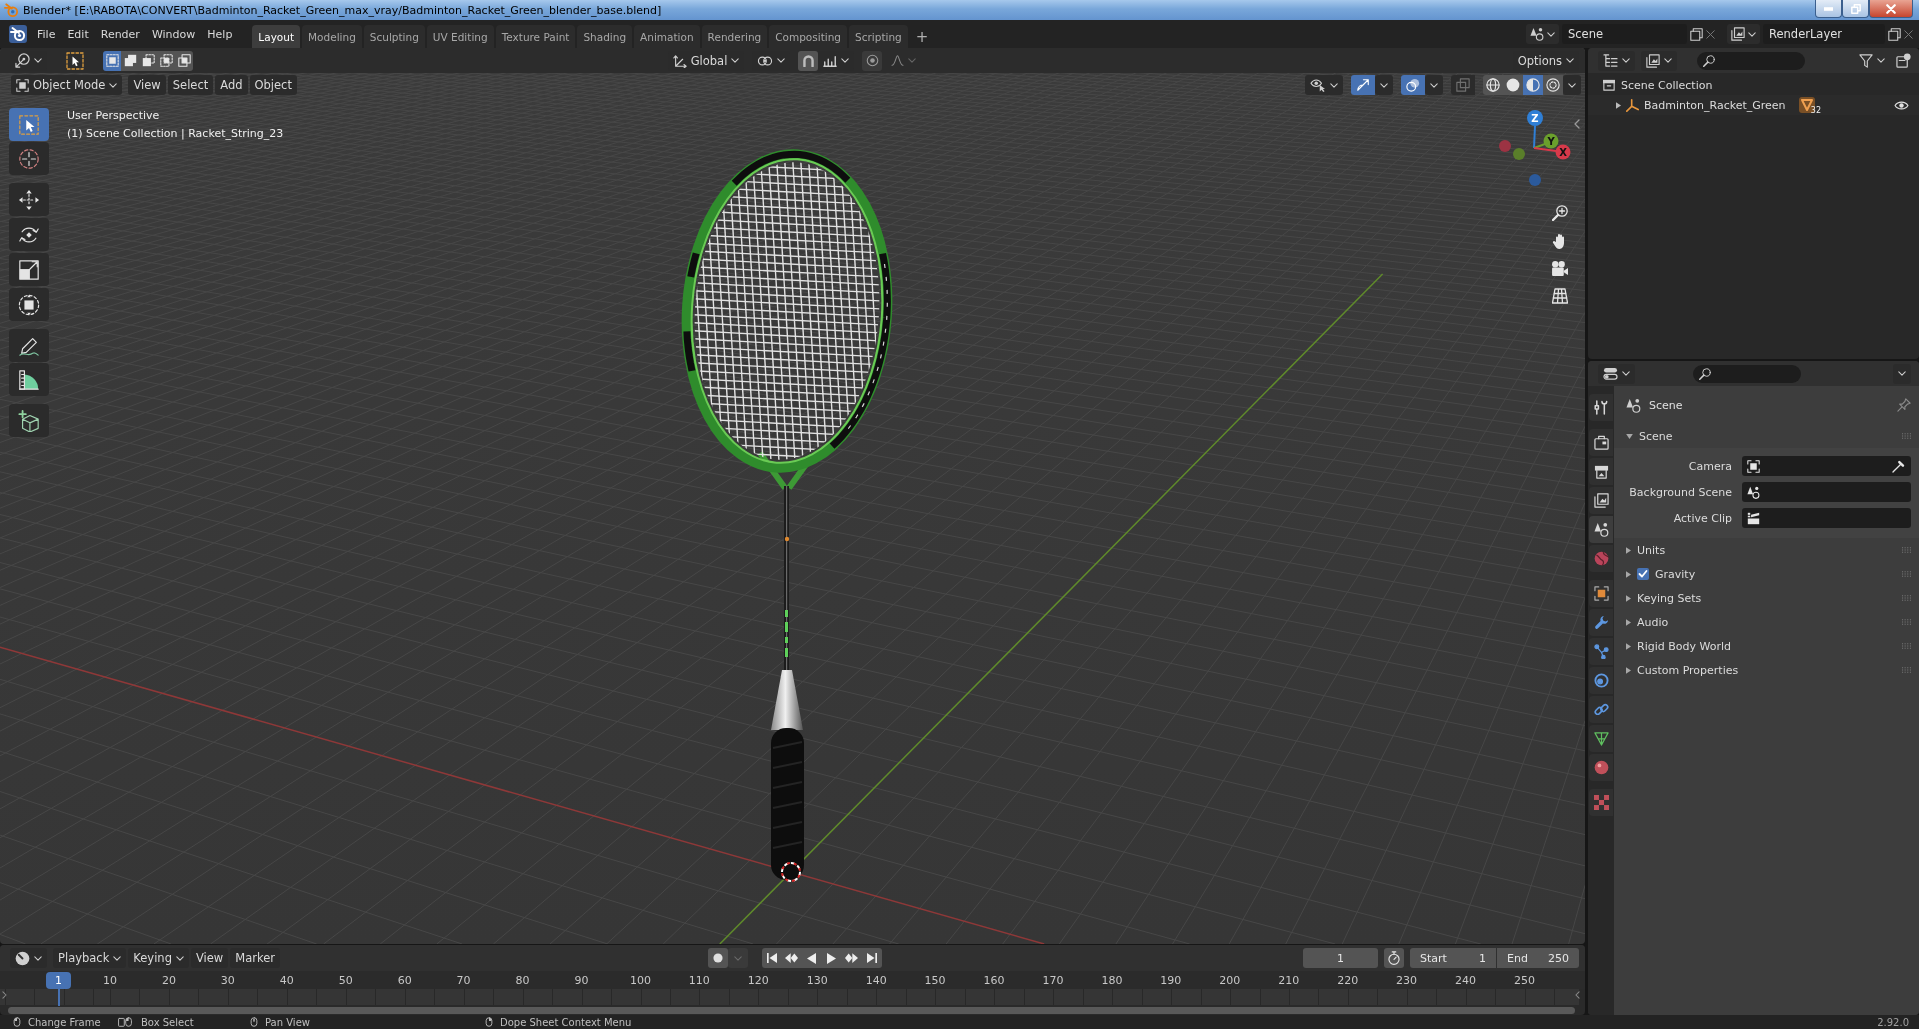 The image size is (1919, 1029). I want to click on annotate-tool, so click(29, 345).